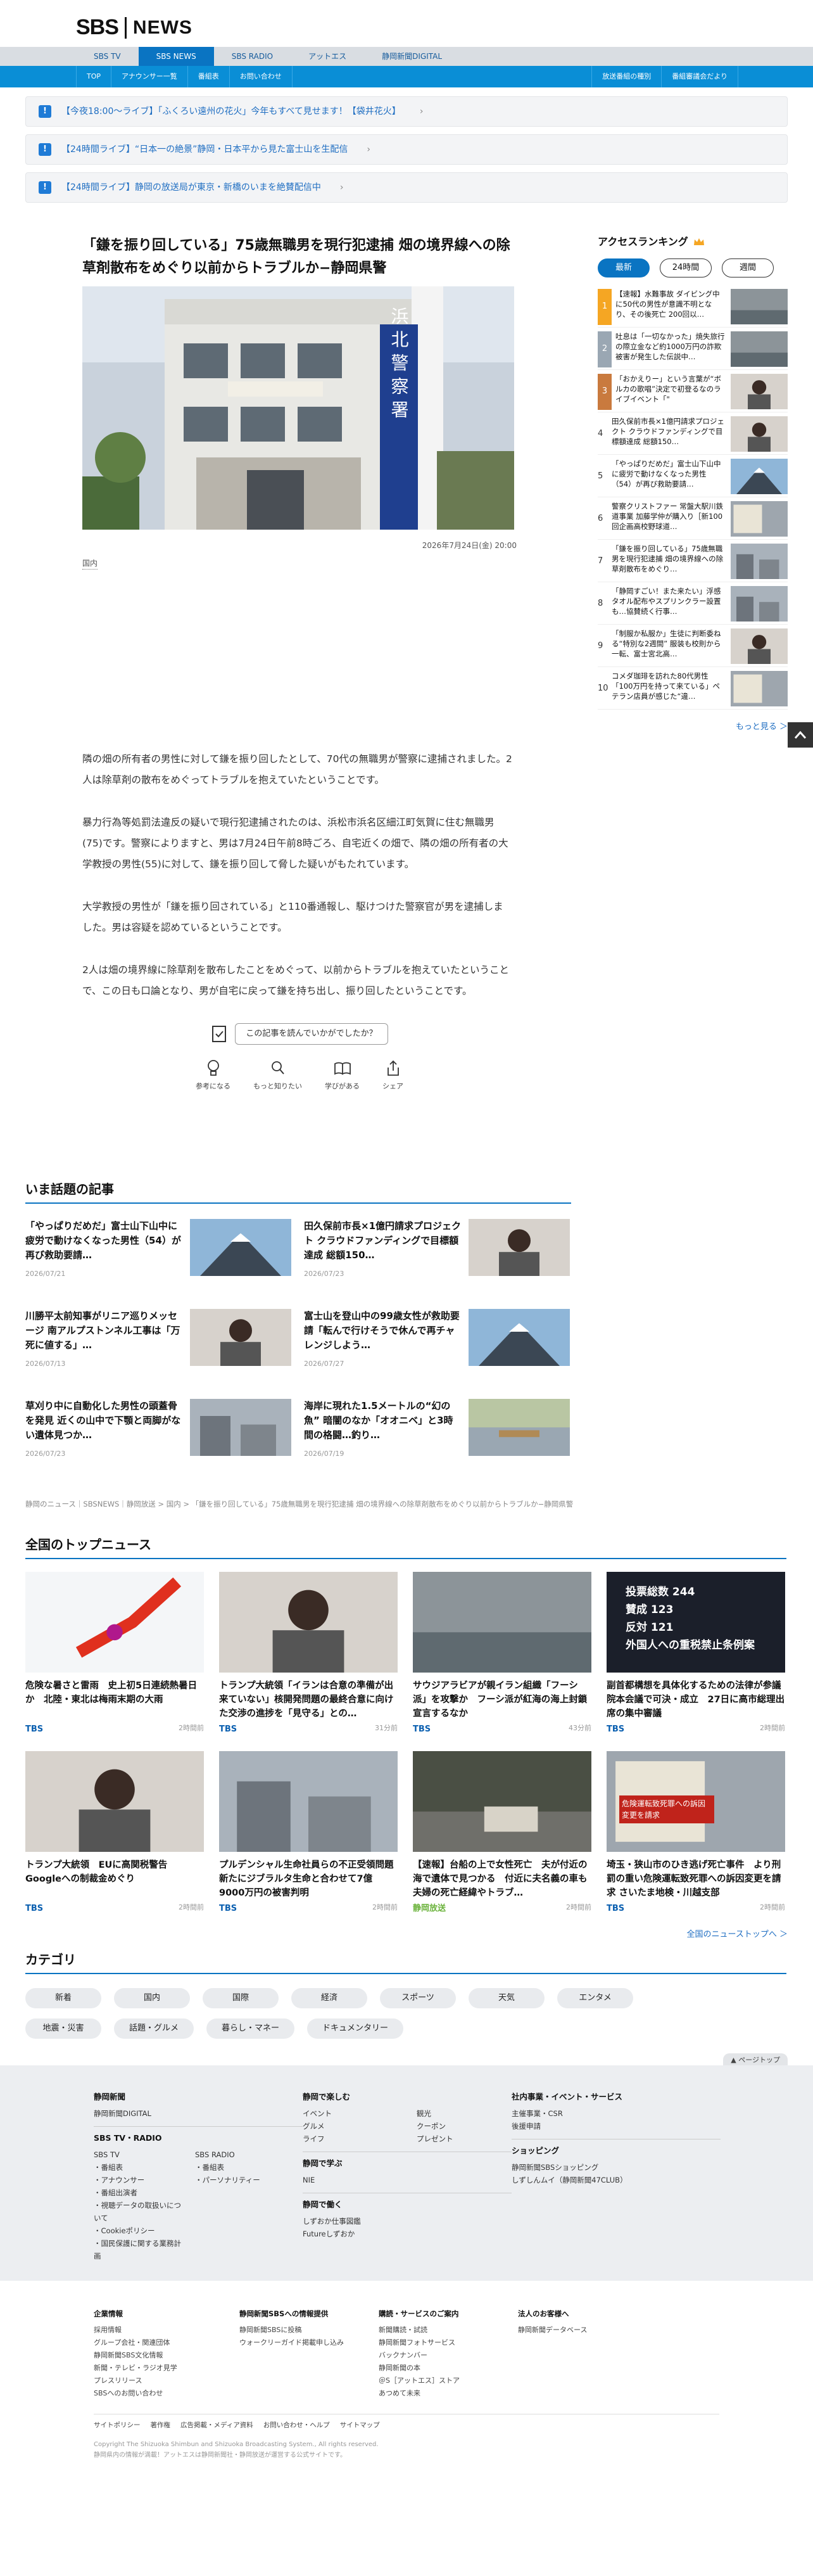 This screenshot has width=813, height=2576. I want to click on footer-link: 静岡新聞SBSショッピング, so click(616, 2167).